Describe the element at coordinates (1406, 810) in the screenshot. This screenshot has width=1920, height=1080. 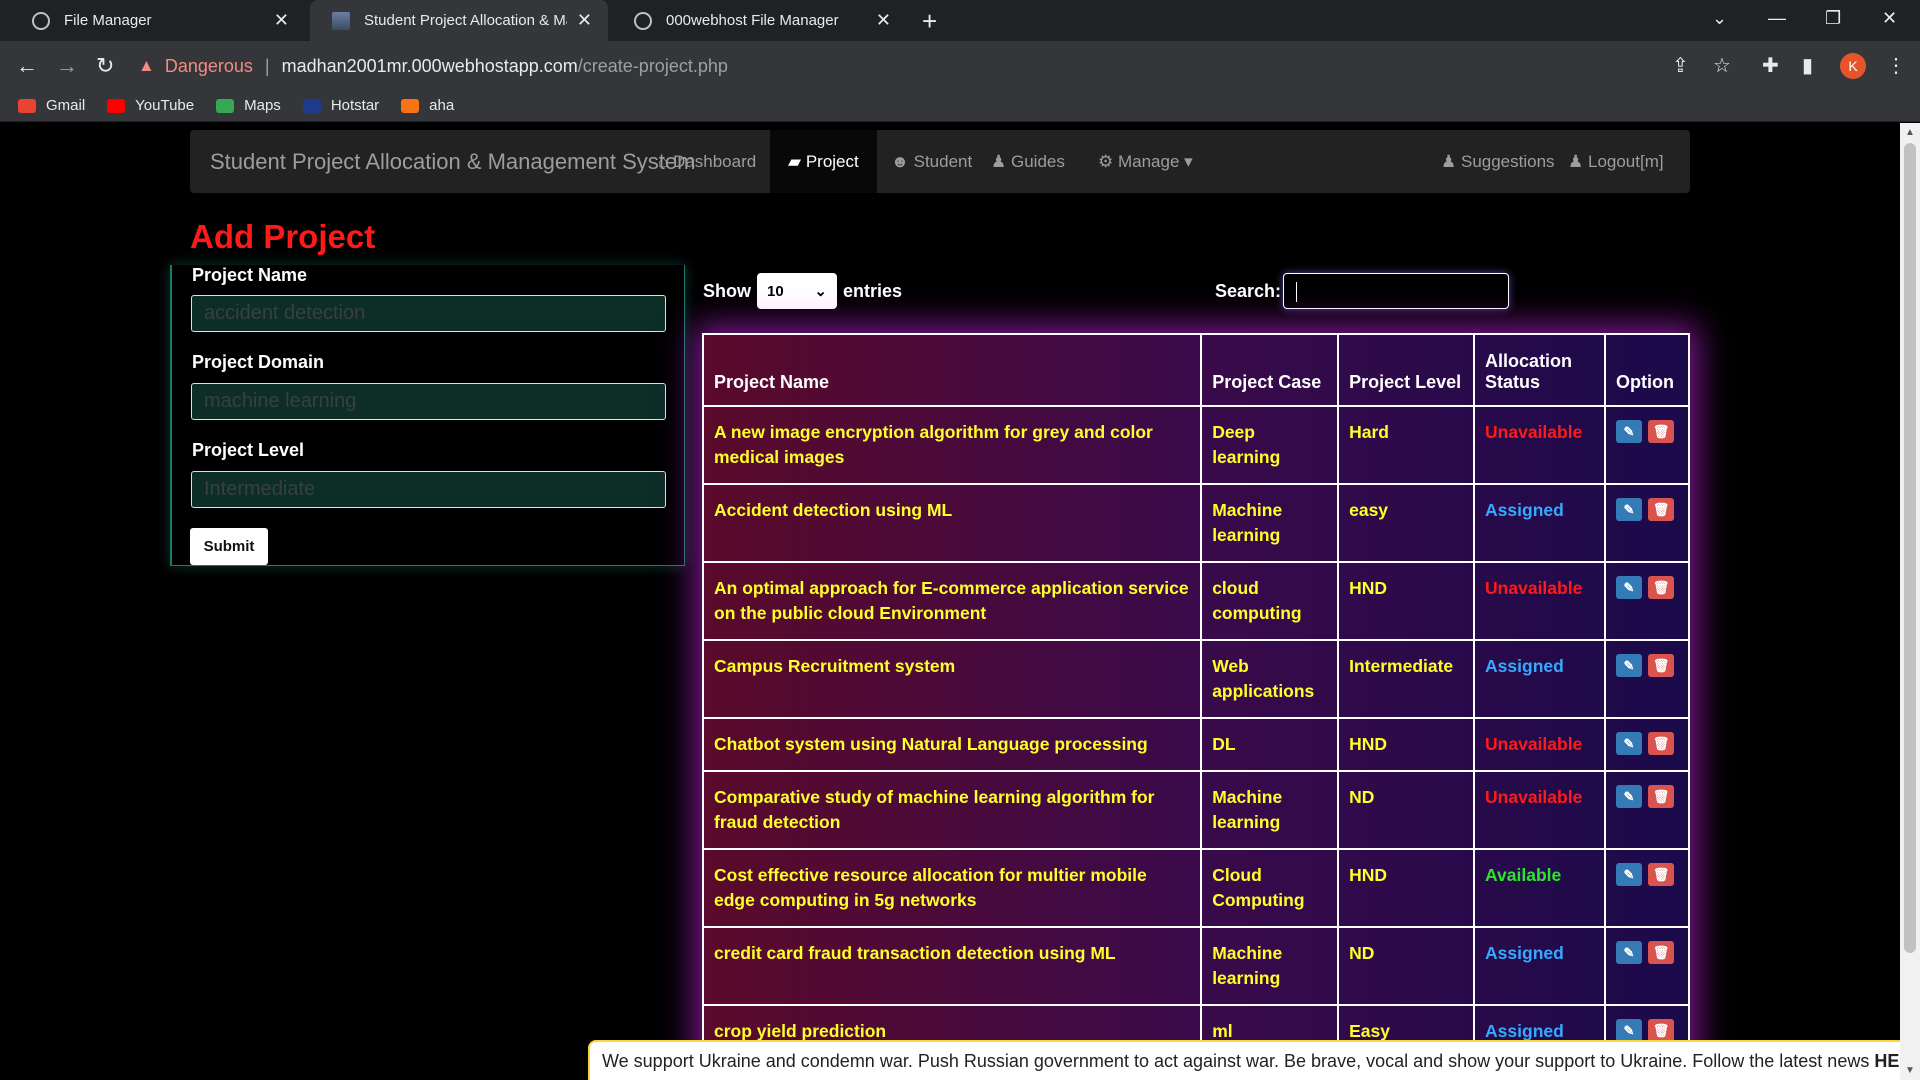
I see `project-level-cell: ND` at that location.